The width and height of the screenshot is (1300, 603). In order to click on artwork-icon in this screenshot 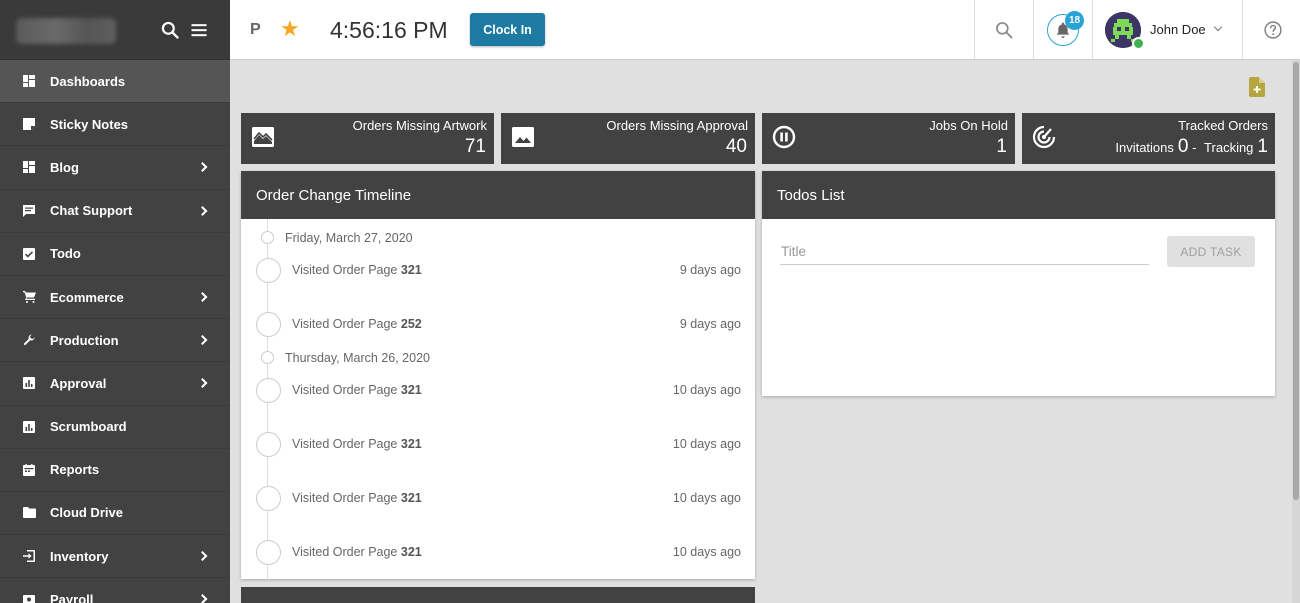, I will do `click(263, 137)`.